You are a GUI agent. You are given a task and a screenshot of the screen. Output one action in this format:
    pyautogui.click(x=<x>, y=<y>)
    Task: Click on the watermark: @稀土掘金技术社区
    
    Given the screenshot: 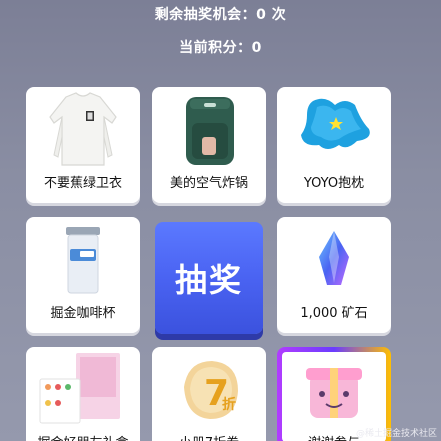 What is the action you would take?
    pyautogui.click(x=396, y=434)
    